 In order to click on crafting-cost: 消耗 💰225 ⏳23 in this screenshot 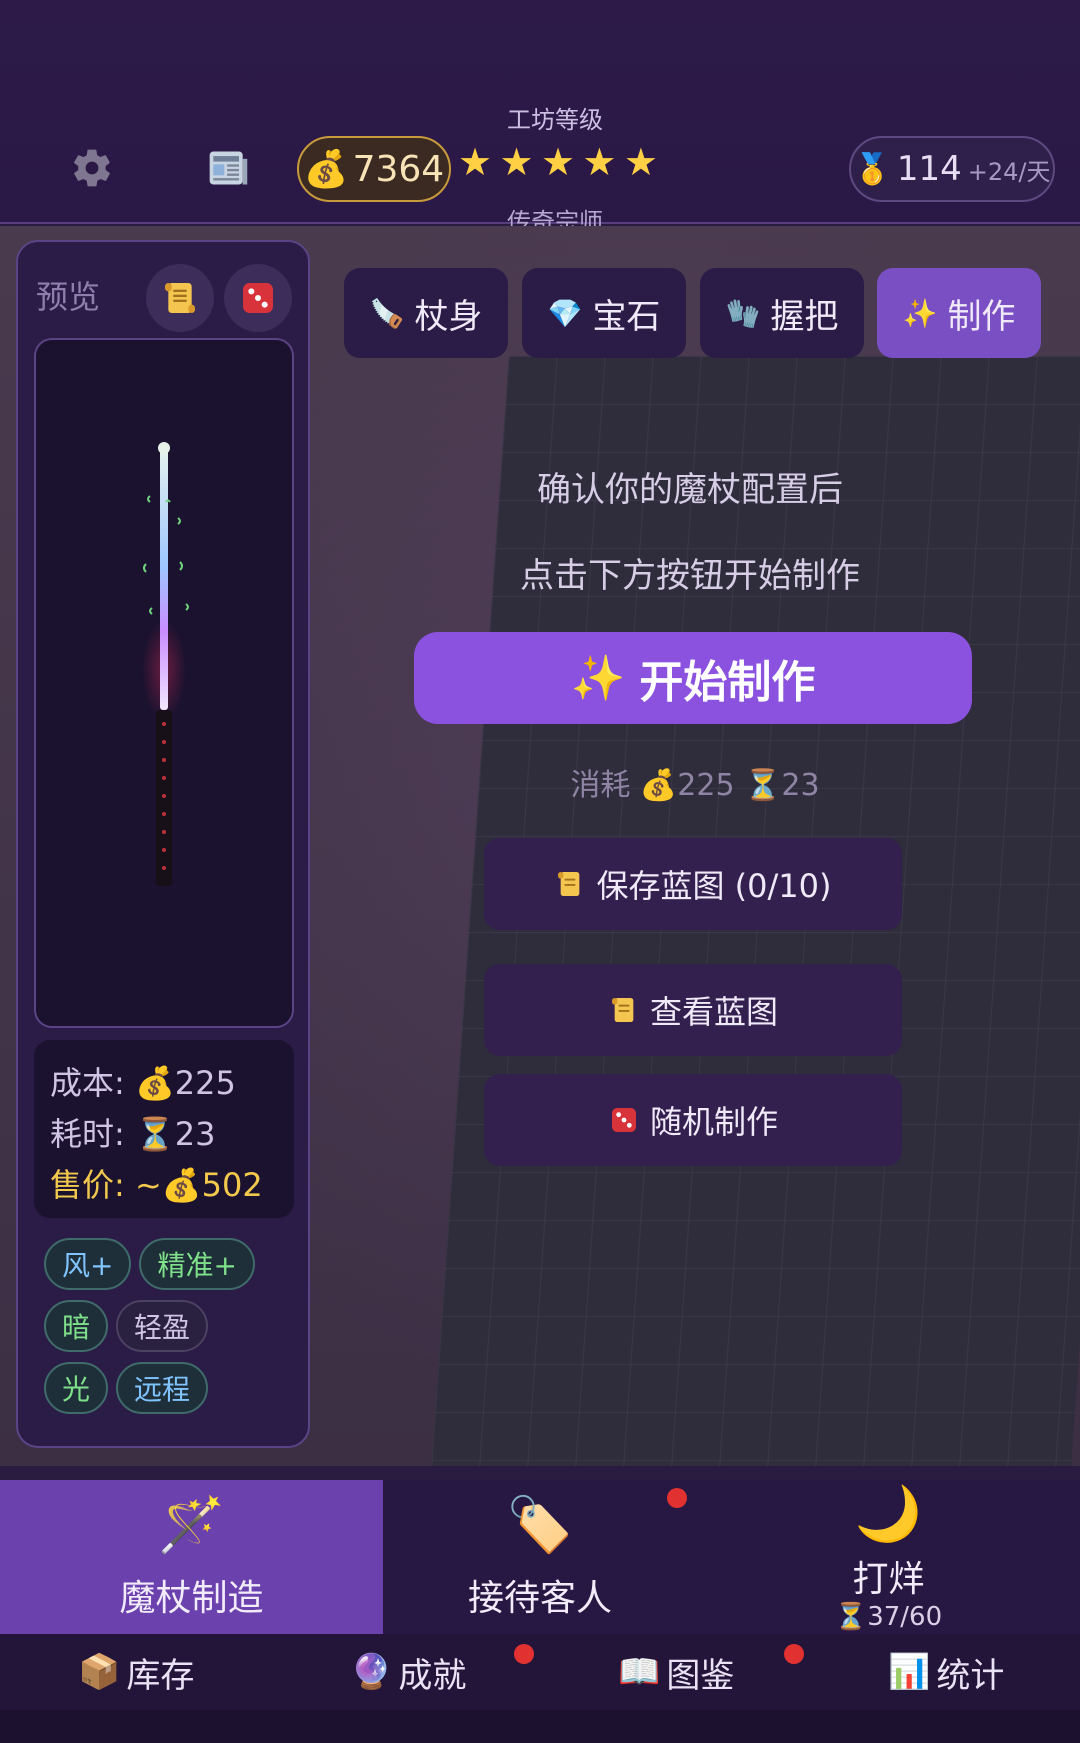, I will do `click(695, 785)`.